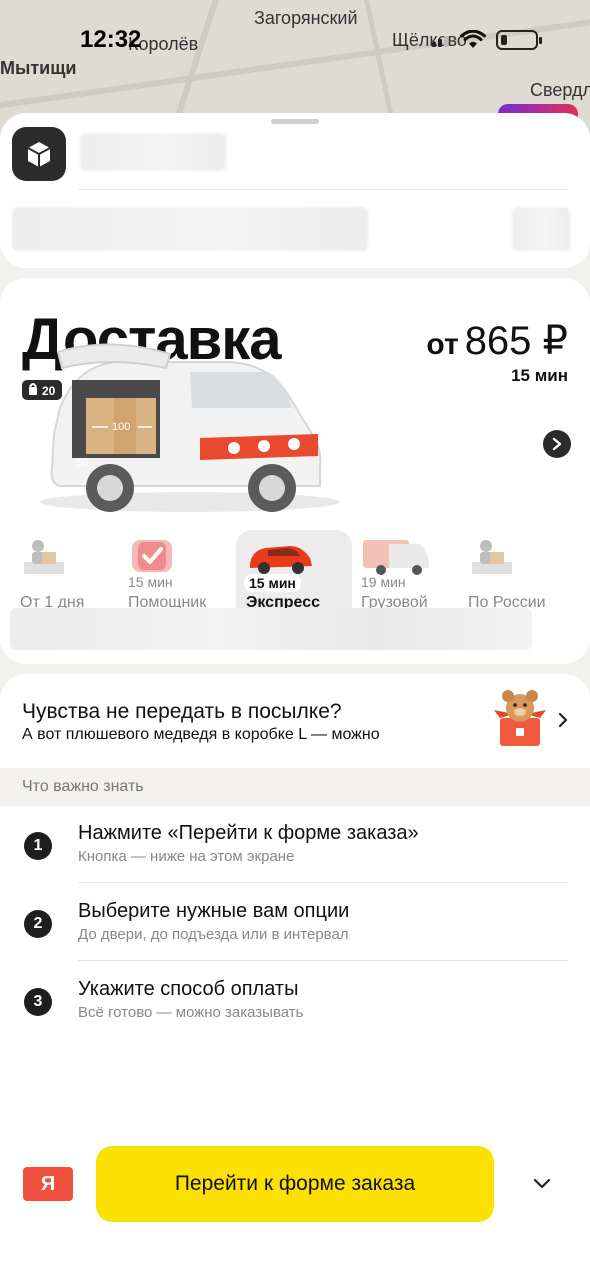 The height and width of the screenshot is (1280, 590). I want to click on battery-level, so click(504, 40).